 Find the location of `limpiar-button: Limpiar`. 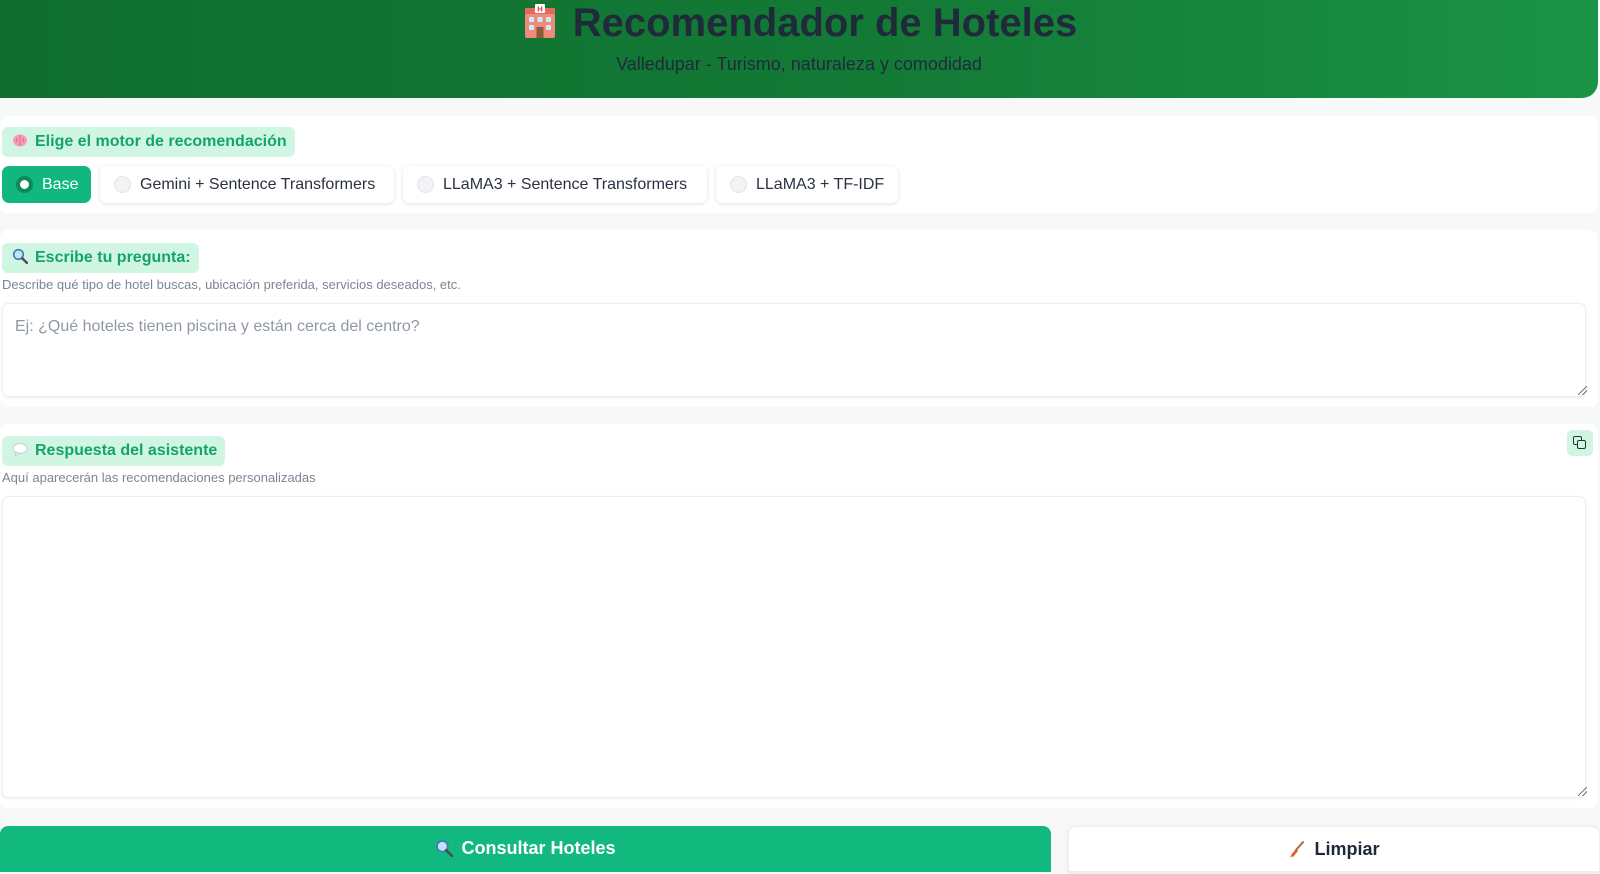

limpiar-button: Limpiar is located at coordinates (1334, 849).